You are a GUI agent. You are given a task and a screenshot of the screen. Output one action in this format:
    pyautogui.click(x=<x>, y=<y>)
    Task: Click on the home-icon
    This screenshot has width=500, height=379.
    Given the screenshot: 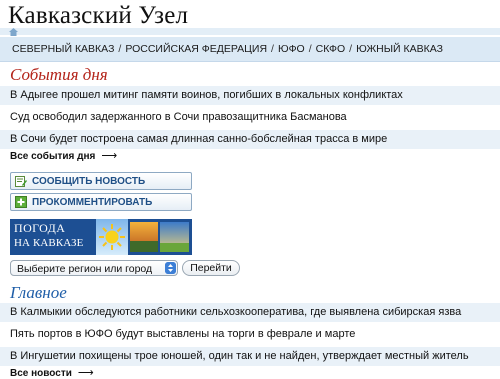 What is the action you would take?
    pyautogui.click(x=13, y=32)
    